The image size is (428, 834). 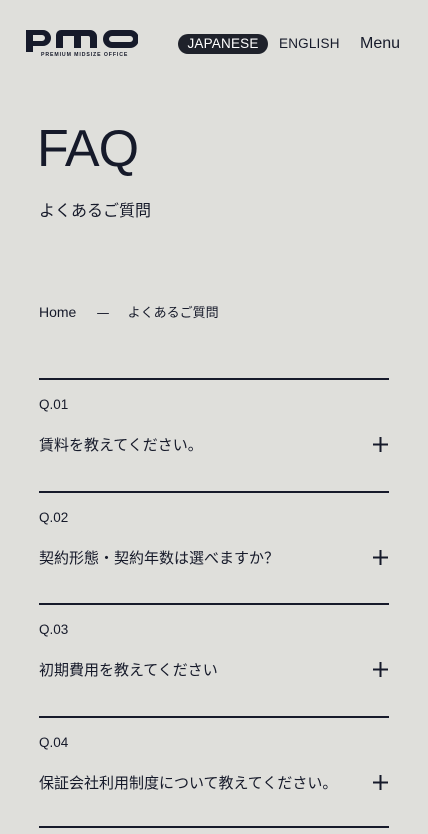 I want to click on menu-button: Menu, so click(x=380, y=44).